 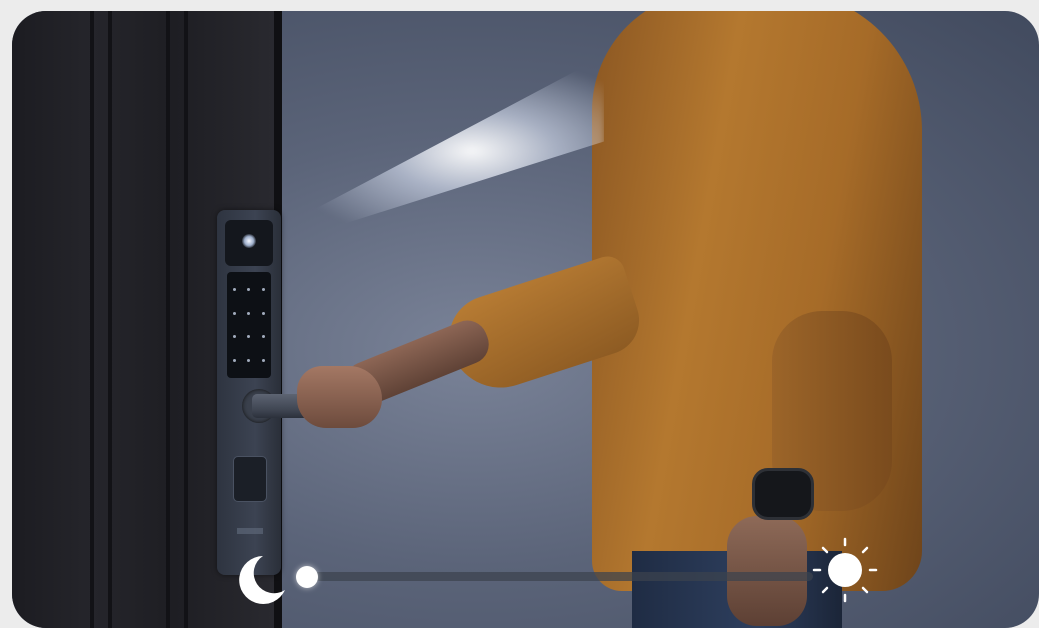 I want to click on sun-icon, so click(x=845, y=570).